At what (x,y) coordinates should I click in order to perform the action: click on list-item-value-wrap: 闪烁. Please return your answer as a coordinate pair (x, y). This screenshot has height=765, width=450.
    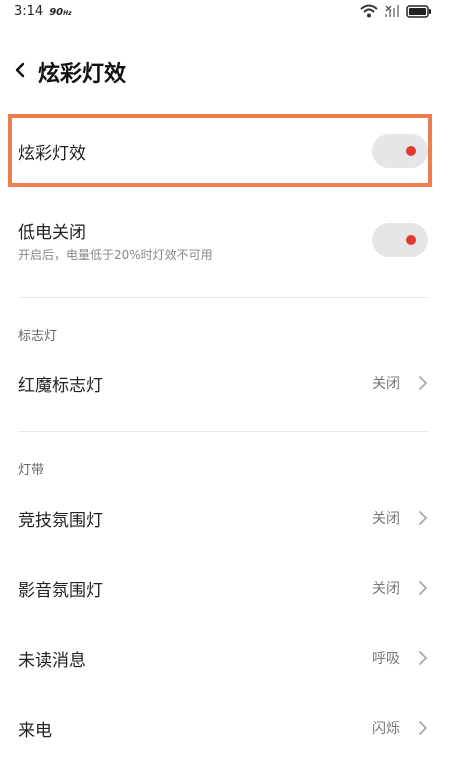
    Looking at the image, I should click on (400, 728).